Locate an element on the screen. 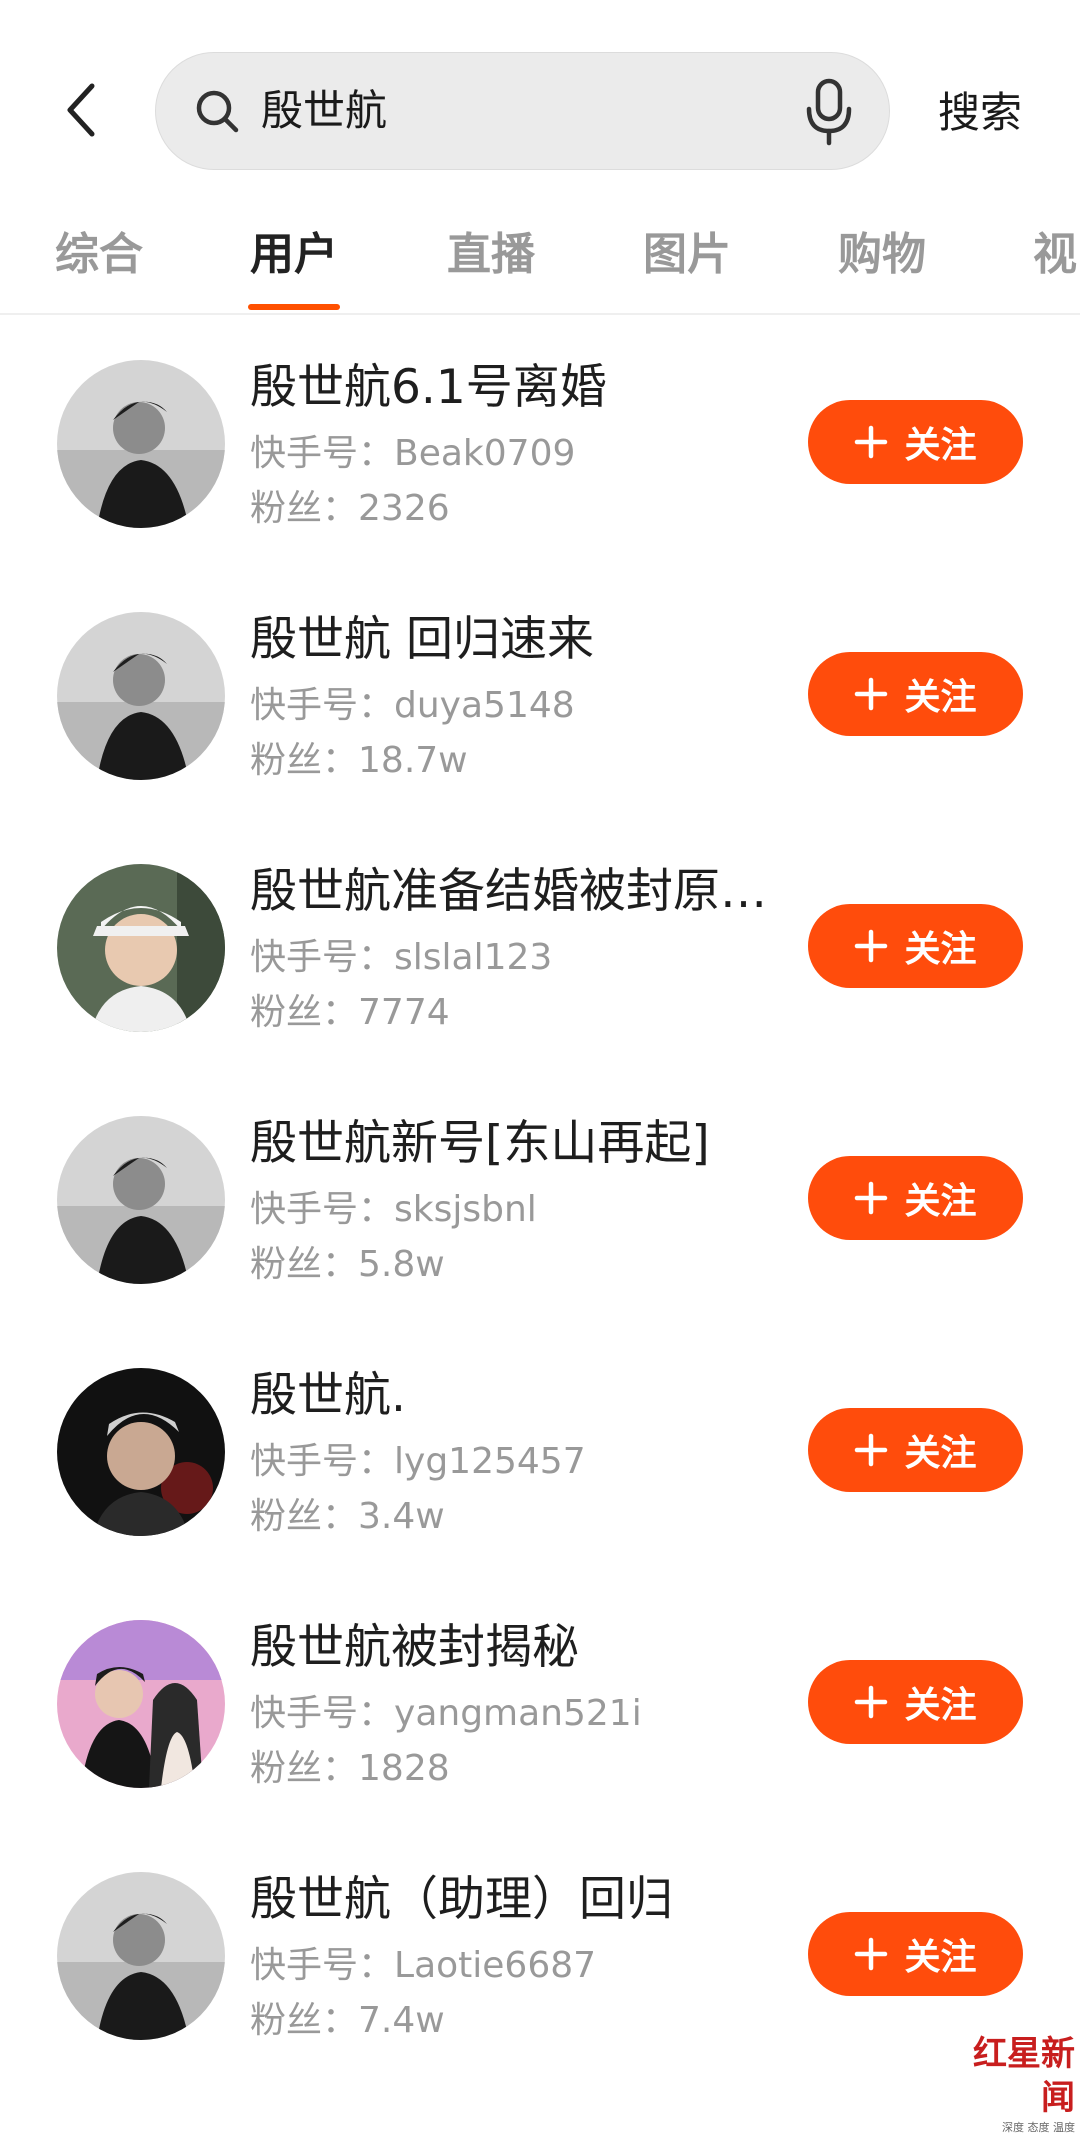 Image resolution: width=1080 pixels, height=2136 pixels. search-input: 殷世航 is located at coordinates (522, 111).